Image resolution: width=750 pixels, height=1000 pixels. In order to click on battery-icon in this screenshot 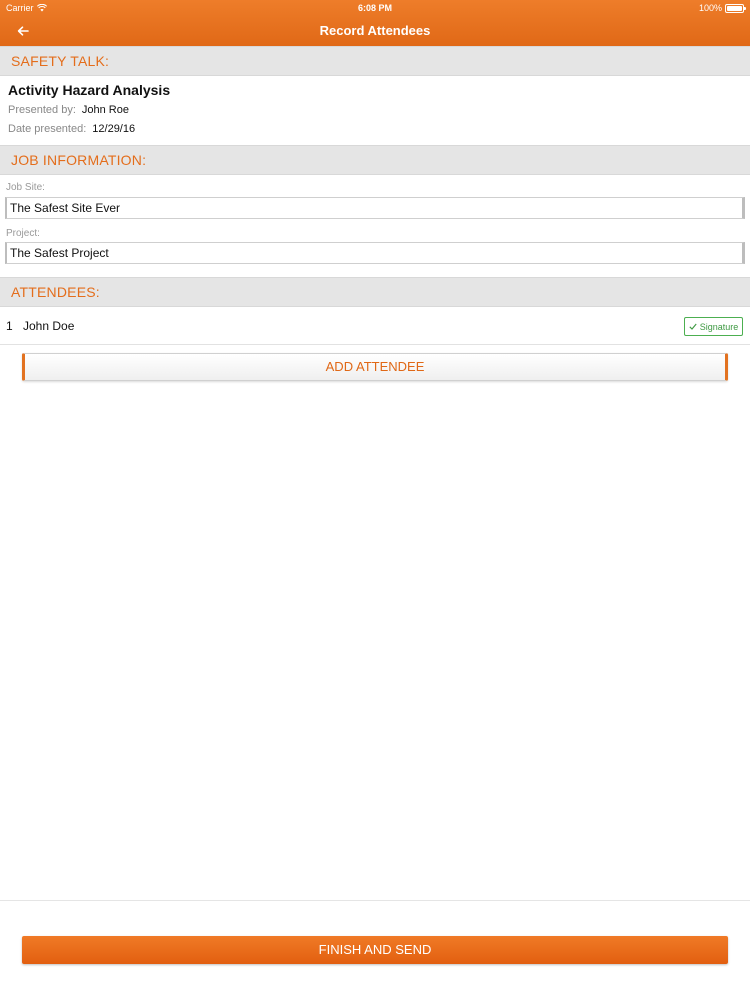, I will do `click(735, 8)`.